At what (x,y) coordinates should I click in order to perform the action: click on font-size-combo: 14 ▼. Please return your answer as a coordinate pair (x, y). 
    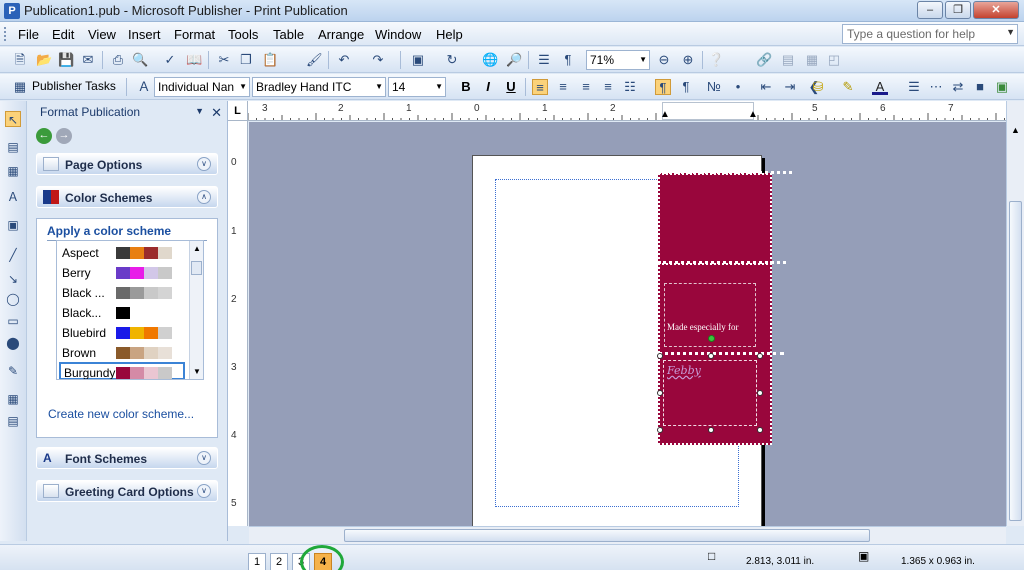
    Looking at the image, I should click on (417, 87).